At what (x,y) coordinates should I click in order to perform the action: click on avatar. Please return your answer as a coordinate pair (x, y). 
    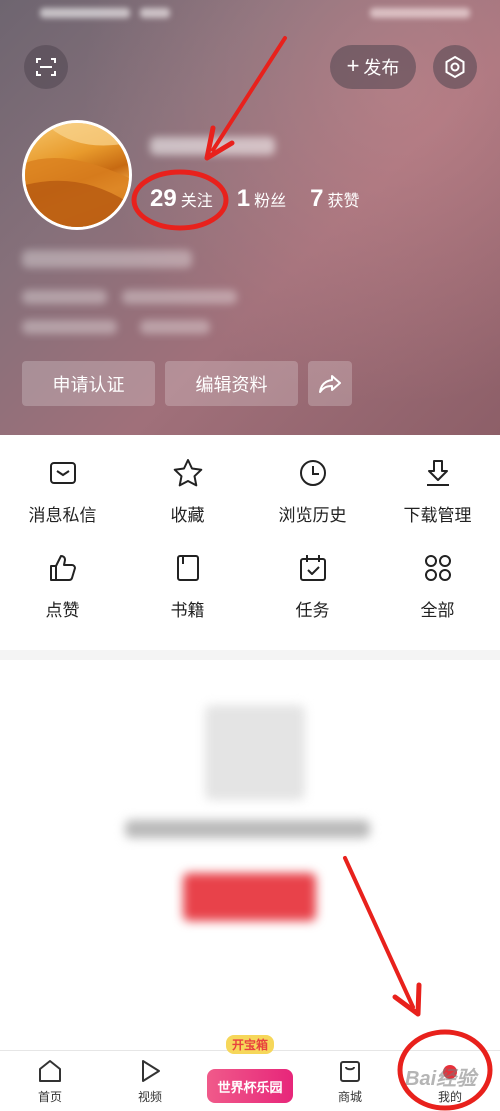
    Looking at the image, I should click on (77, 175).